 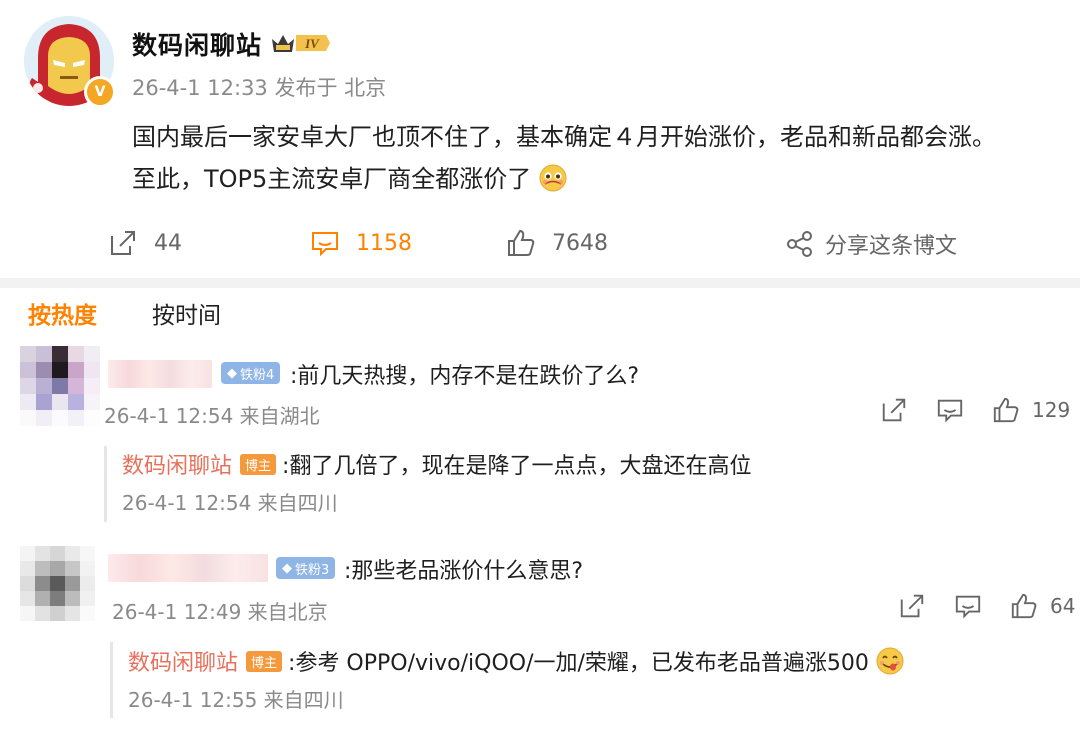 I want to click on tab-by-hot: 按热度, so click(x=62, y=313).